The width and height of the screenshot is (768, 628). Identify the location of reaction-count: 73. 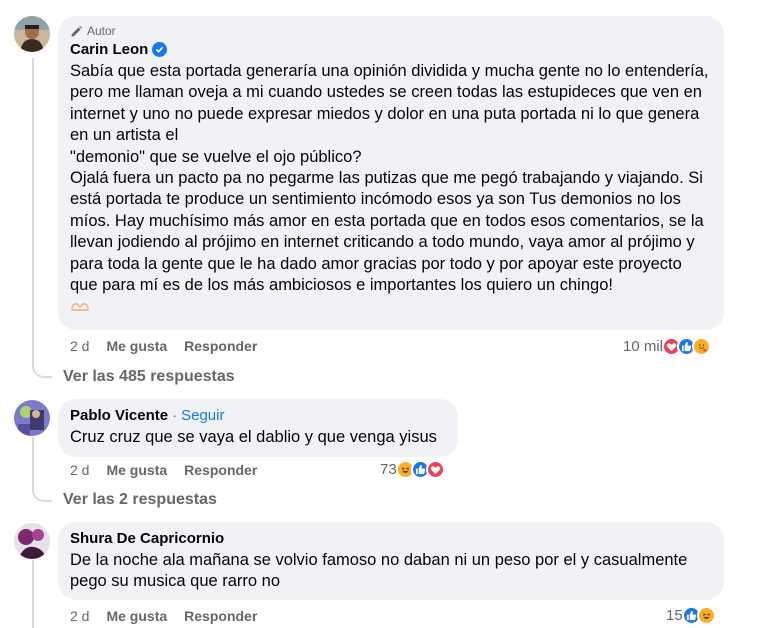
(388, 469).